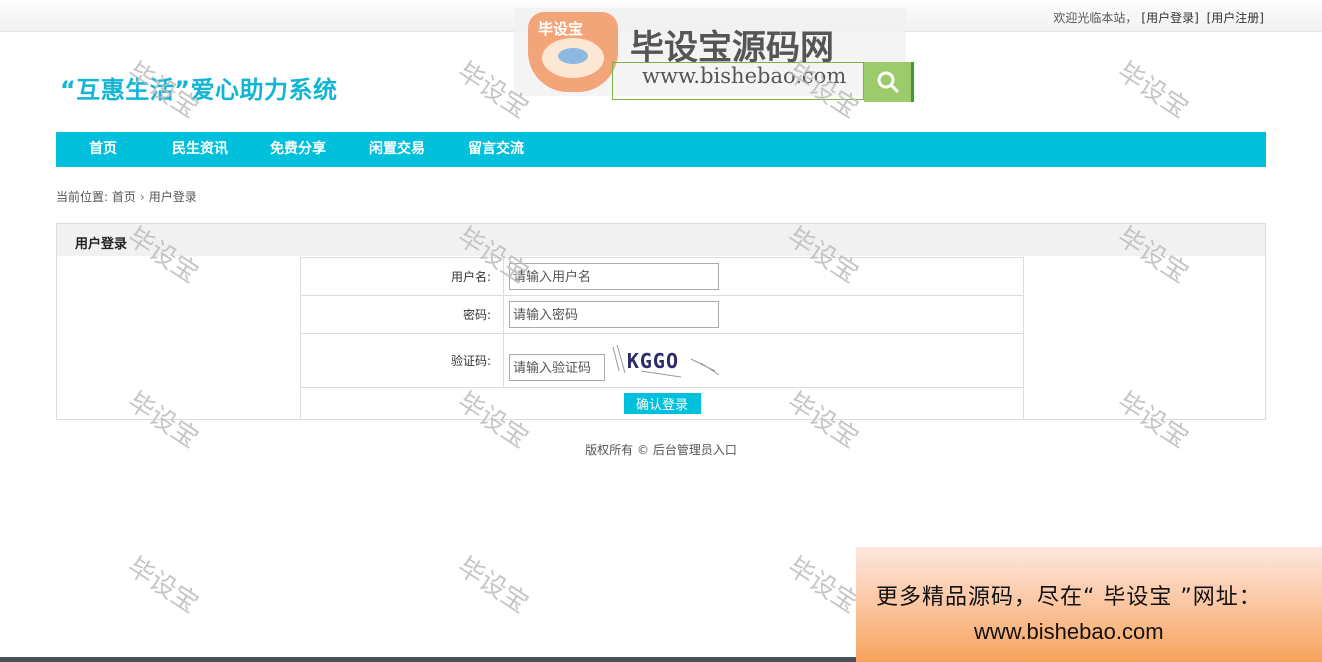 This screenshot has height=662, width=1322. Describe the element at coordinates (103, 149) in the screenshot. I see `nav-item-home: 首页` at that location.